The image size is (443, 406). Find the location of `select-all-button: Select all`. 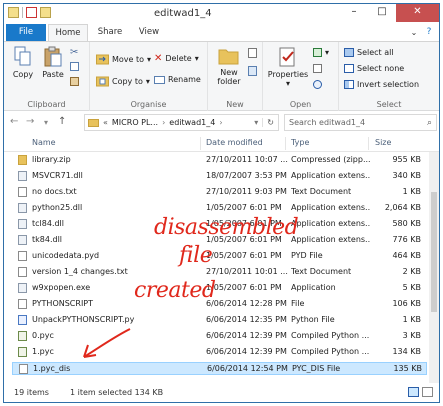

select-all-button: Select all is located at coordinates (369, 52).